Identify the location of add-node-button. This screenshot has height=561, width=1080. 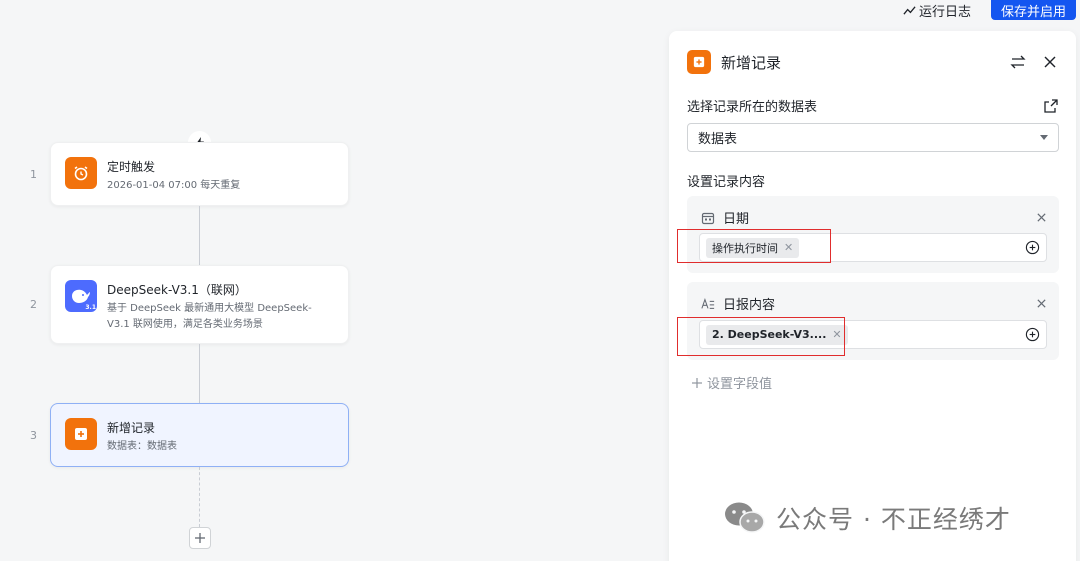
(200, 538).